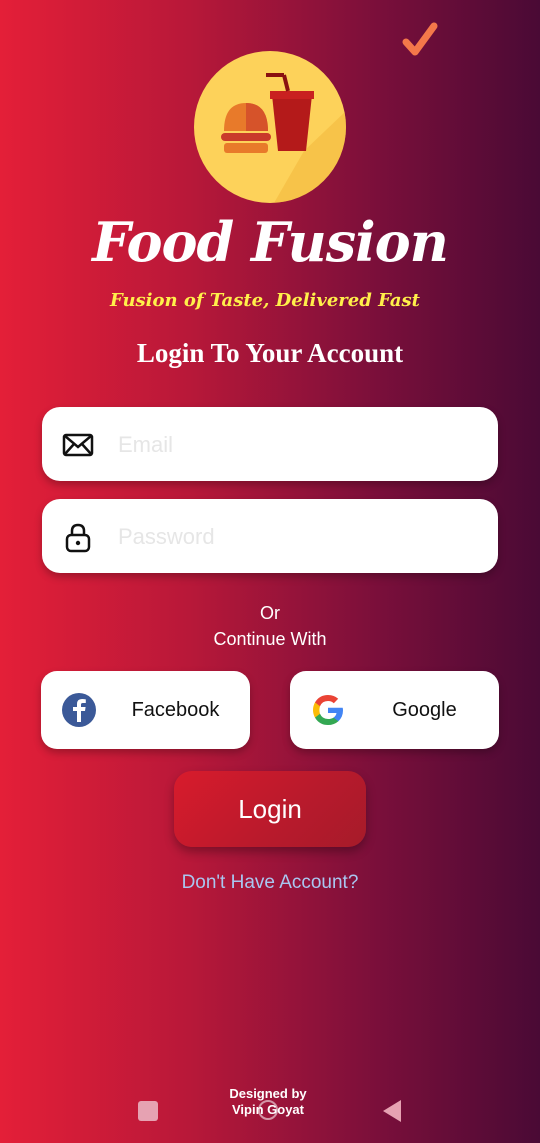 This screenshot has height=1143, width=540. Describe the element at coordinates (270, 639) in the screenshot. I see `continue-with-label: Continue With` at that location.